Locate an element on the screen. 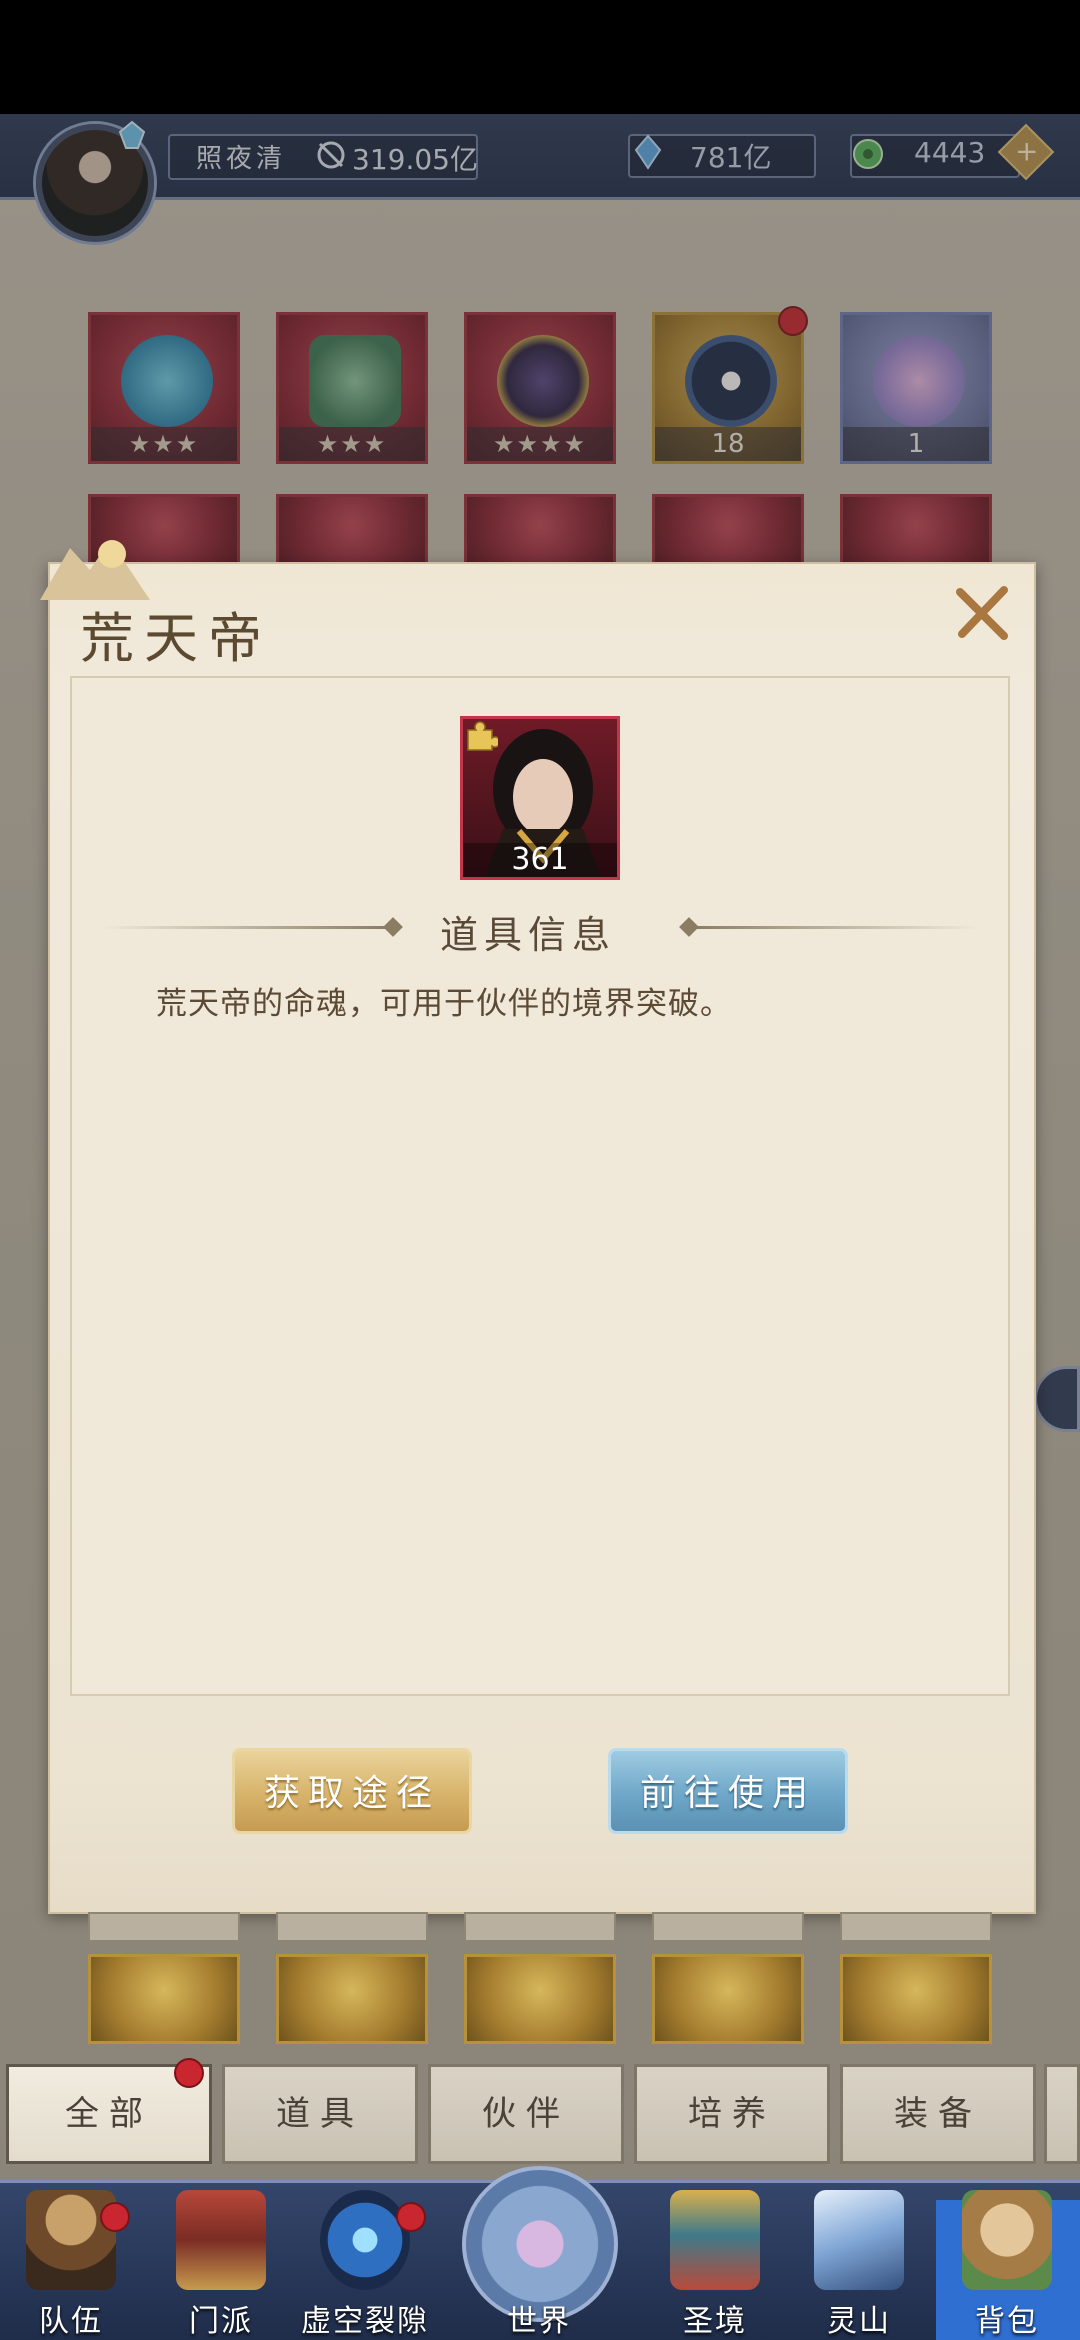 The height and width of the screenshot is (2340, 1080). status-bar is located at coordinates (540, 57).